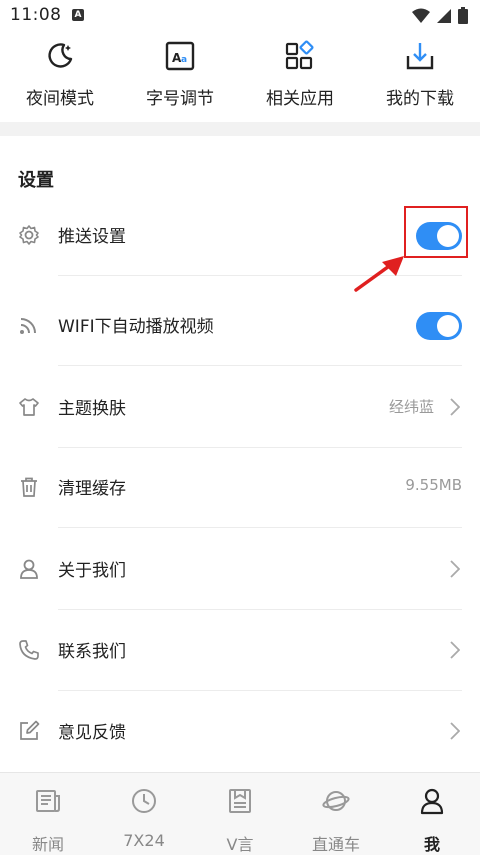 The height and width of the screenshot is (855, 480). Describe the element at coordinates (92, 652) in the screenshot. I see `contact-us-label: 联系我们` at that location.